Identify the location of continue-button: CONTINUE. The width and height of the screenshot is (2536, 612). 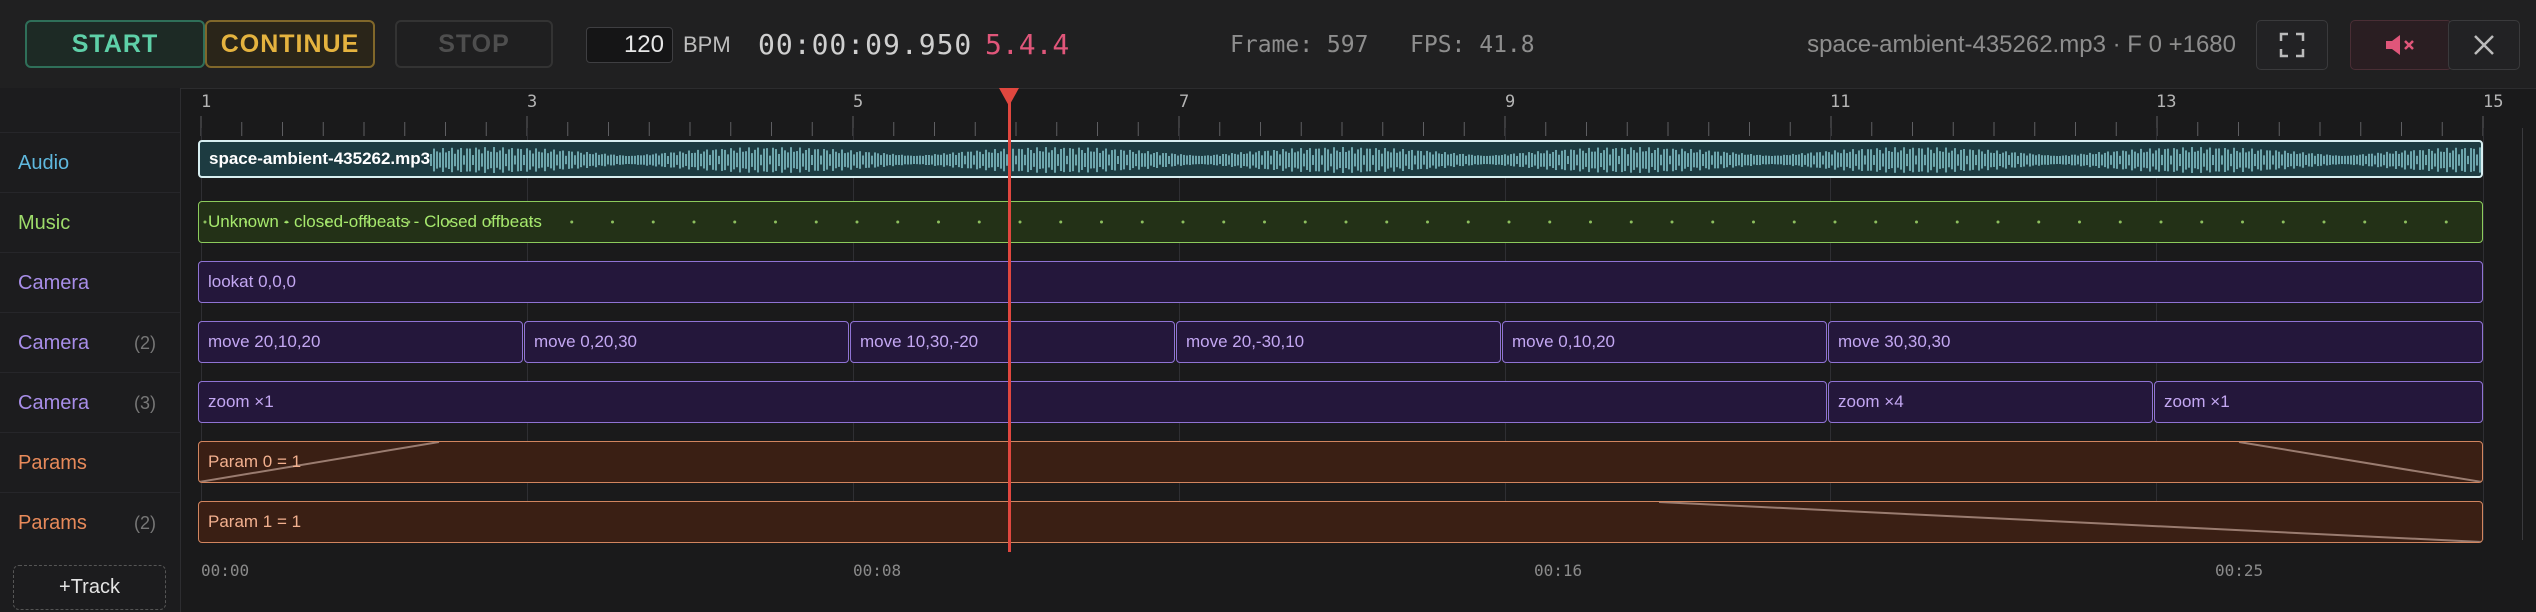
(290, 44).